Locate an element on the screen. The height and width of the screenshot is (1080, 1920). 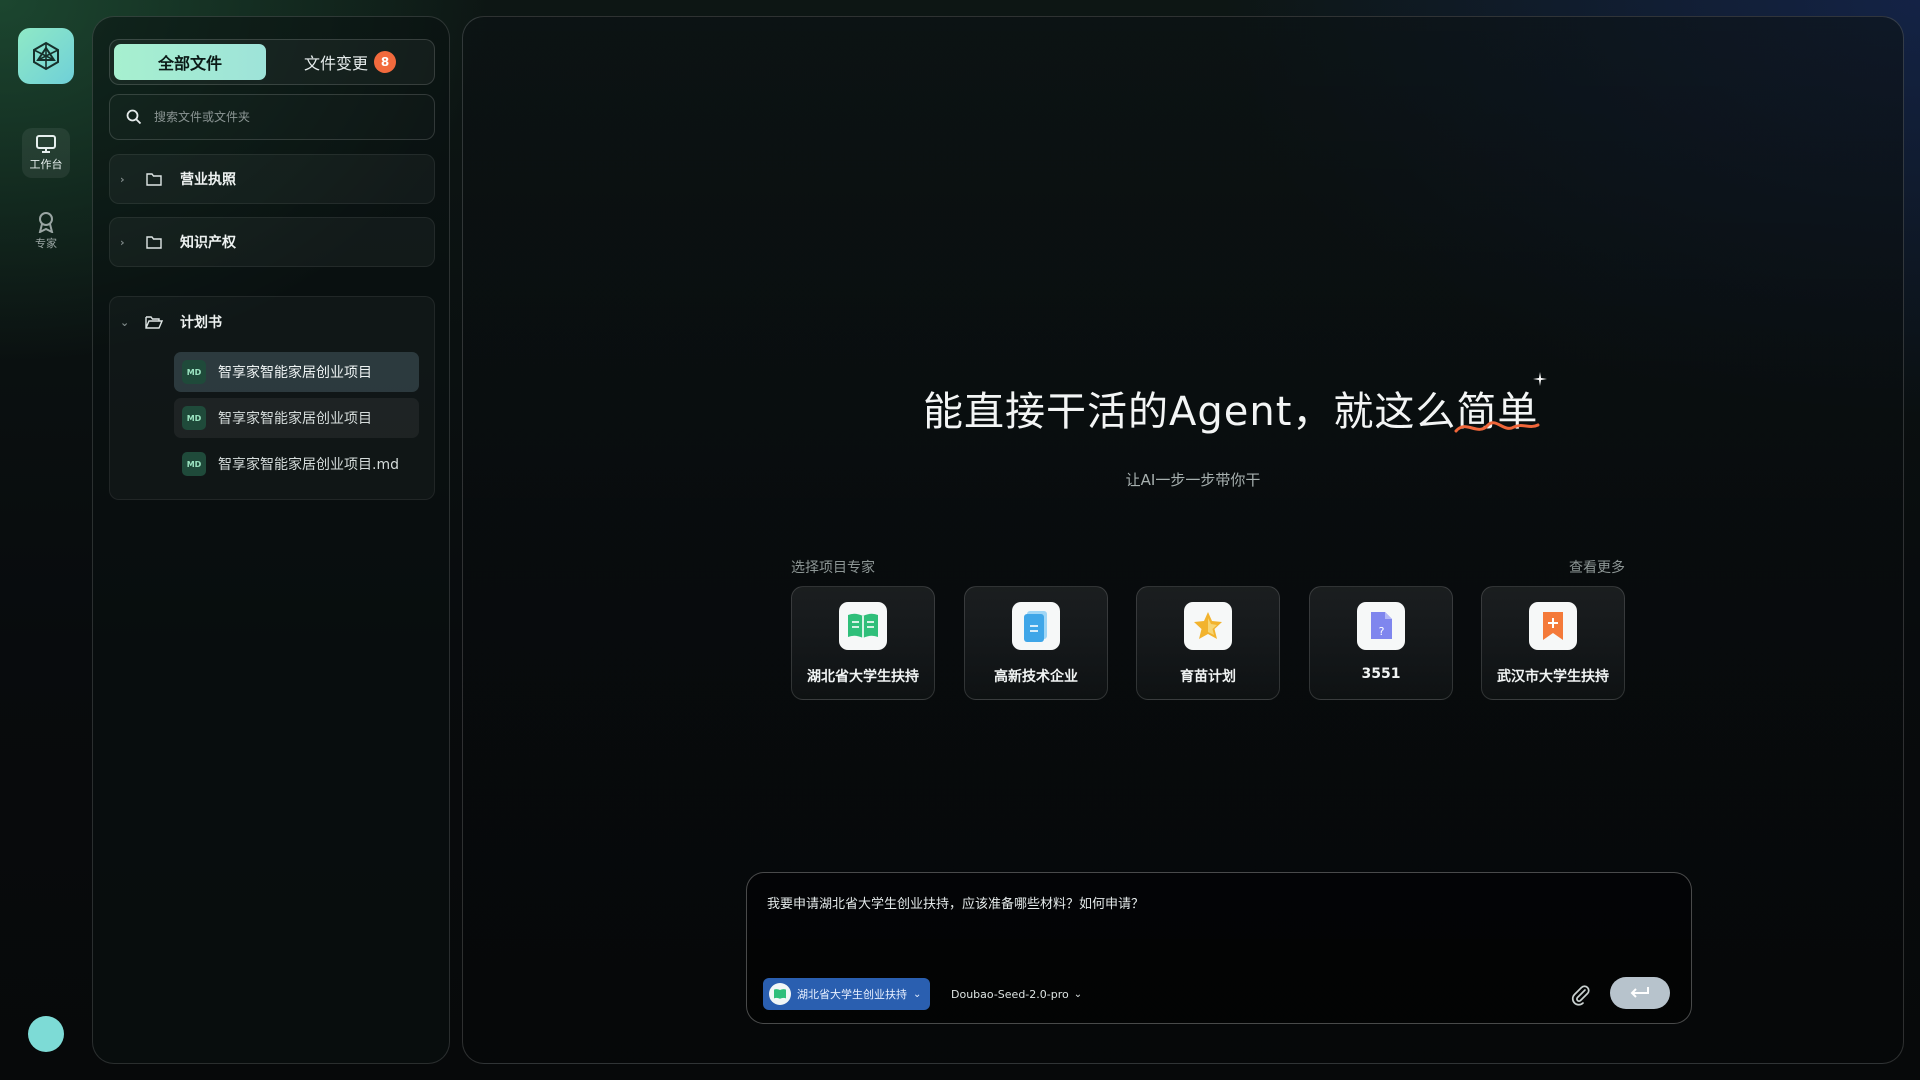
app-logo is located at coordinates (46, 56).